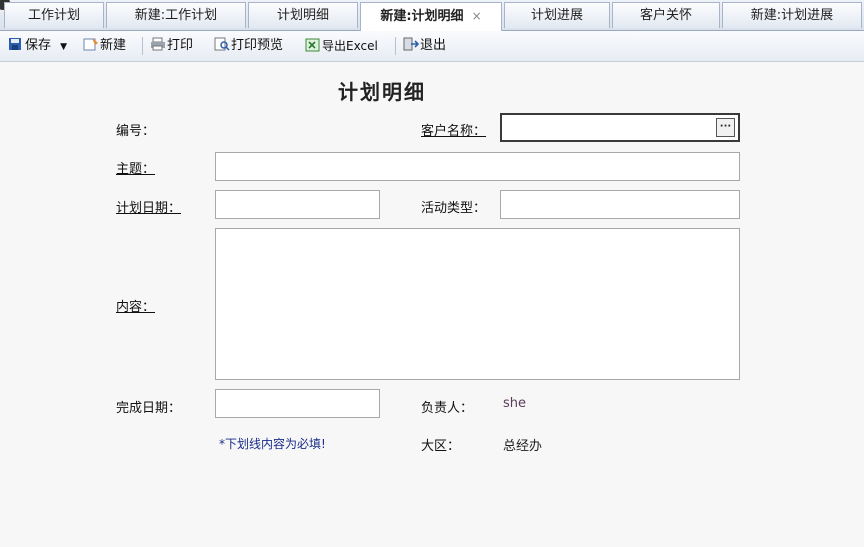 The height and width of the screenshot is (547, 864). What do you see at coordinates (303, 15) in the screenshot?
I see `tab-plan-detail: 计划明细` at bounding box center [303, 15].